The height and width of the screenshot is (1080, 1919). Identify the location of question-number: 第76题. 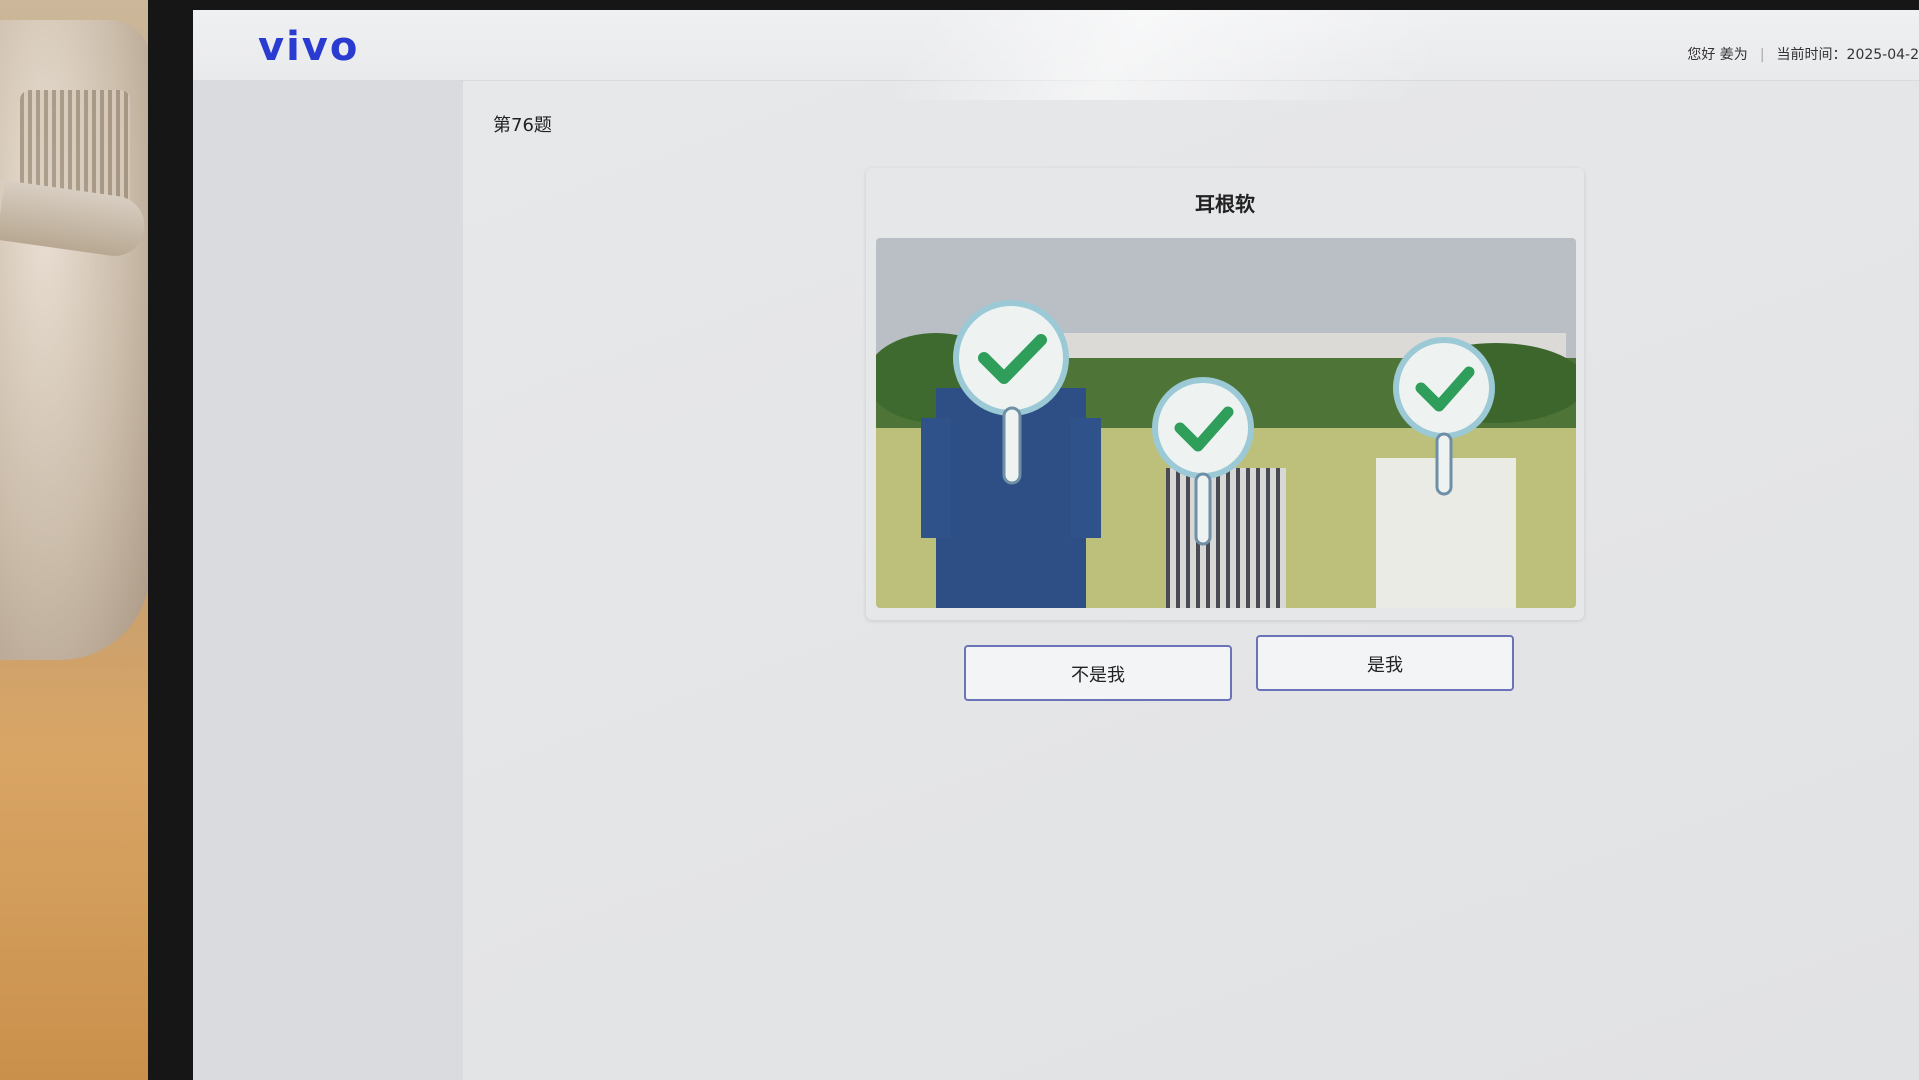
(522, 125).